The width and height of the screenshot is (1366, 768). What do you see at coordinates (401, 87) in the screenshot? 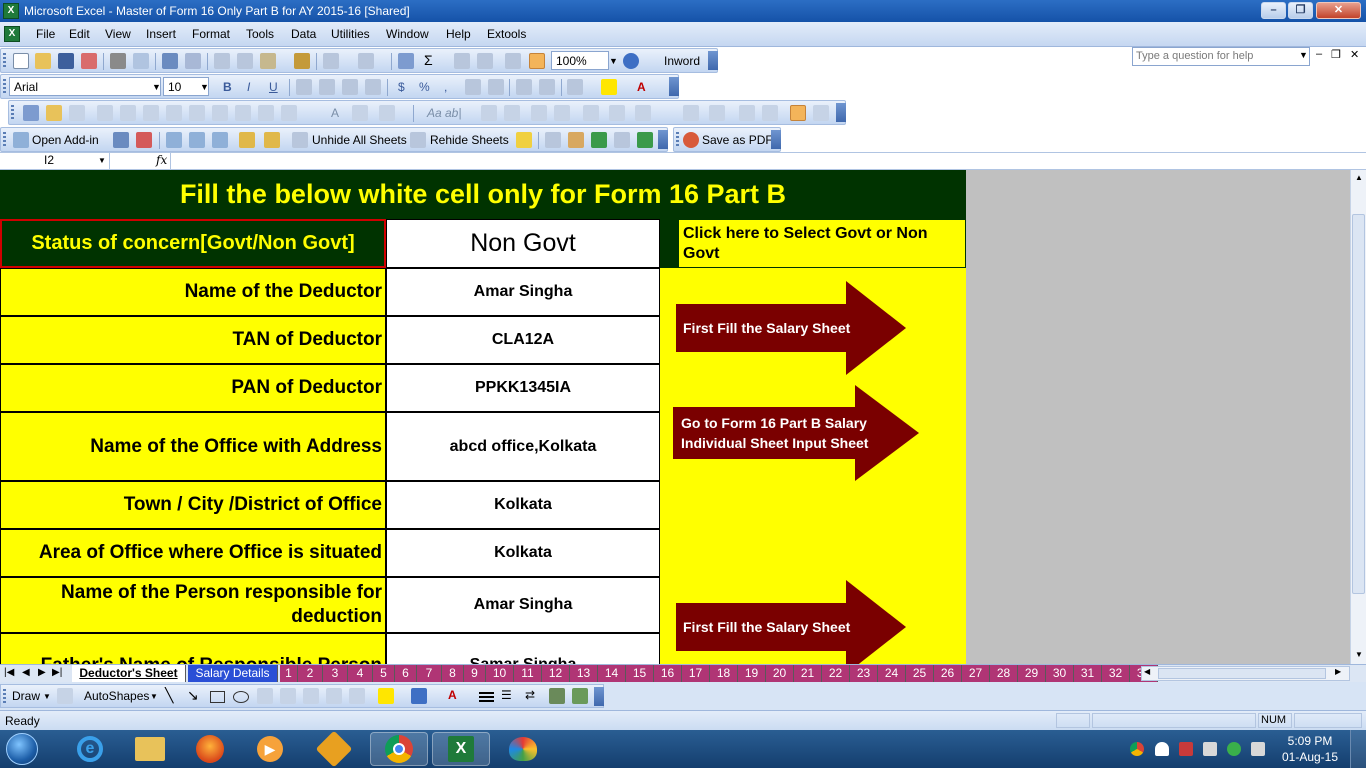
I see `currency-icon: $` at bounding box center [401, 87].